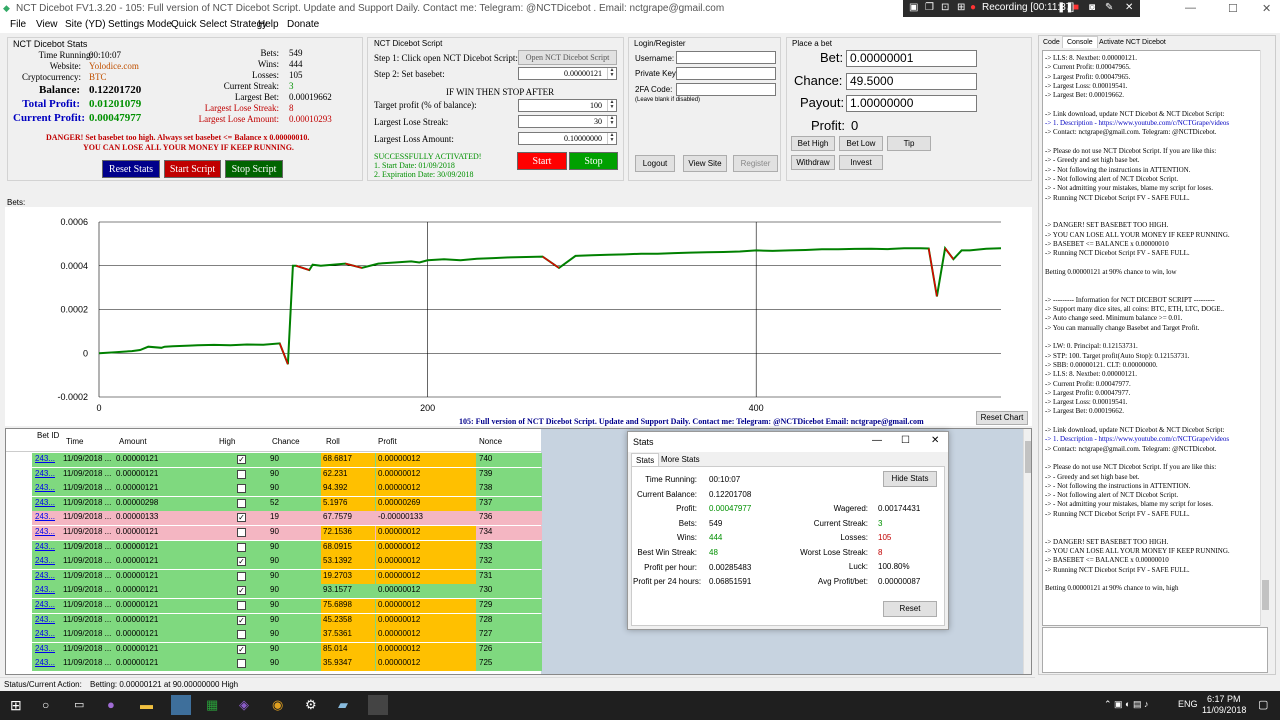 The height and width of the screenshot is (720, 1280). What do you see at coordinates (1080, 42) in the screenshot?
I see `tab-console: Console` at bounding box center [1080, 42].